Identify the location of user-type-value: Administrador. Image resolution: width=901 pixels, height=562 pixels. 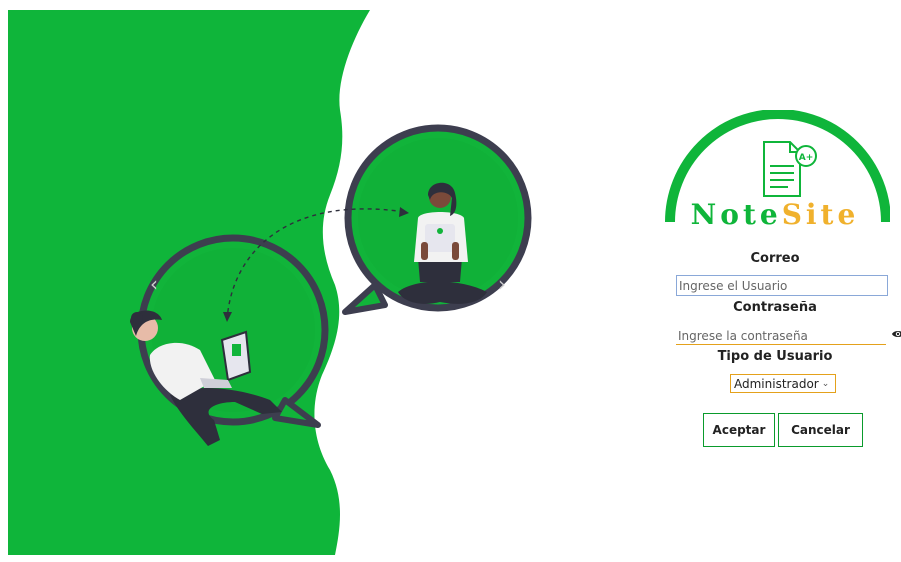
(776, 383).